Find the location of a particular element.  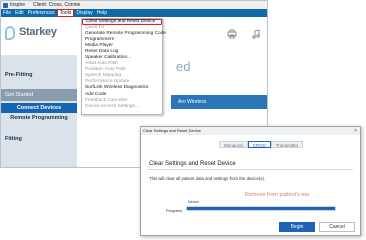

dialog-divider is located at coordinates (250, 169).